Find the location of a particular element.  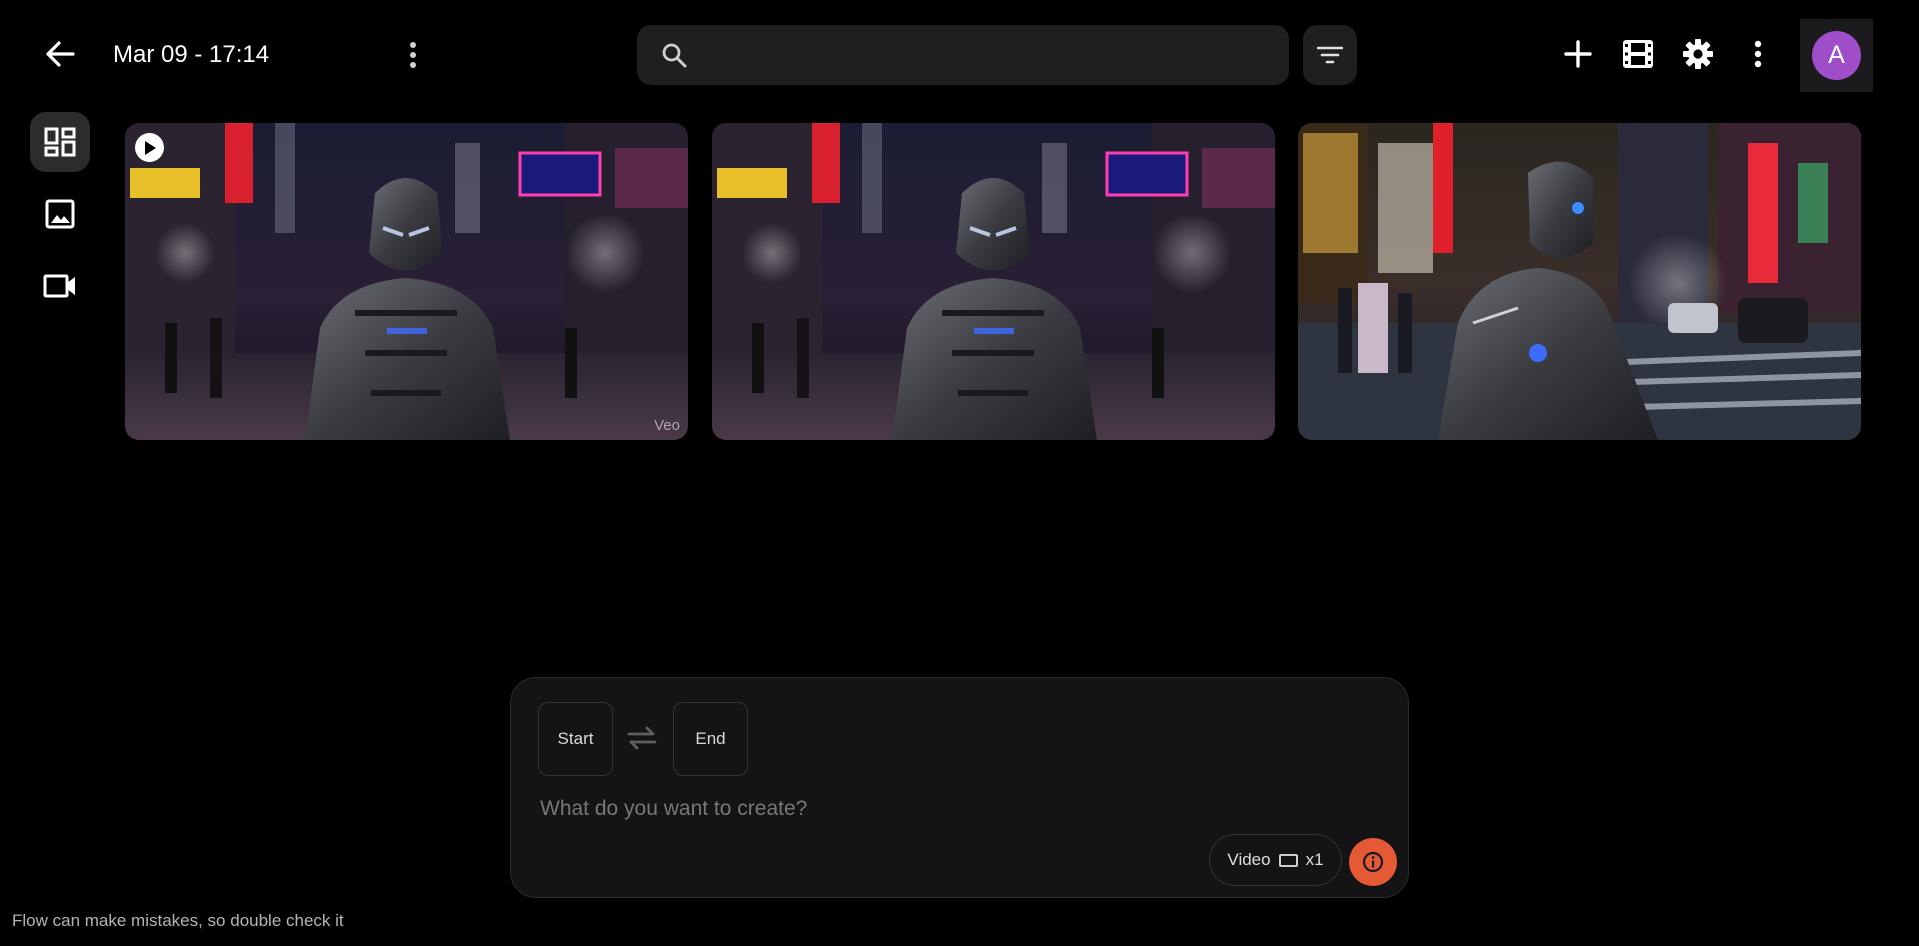

search-input is located at coordinates (989, 56).